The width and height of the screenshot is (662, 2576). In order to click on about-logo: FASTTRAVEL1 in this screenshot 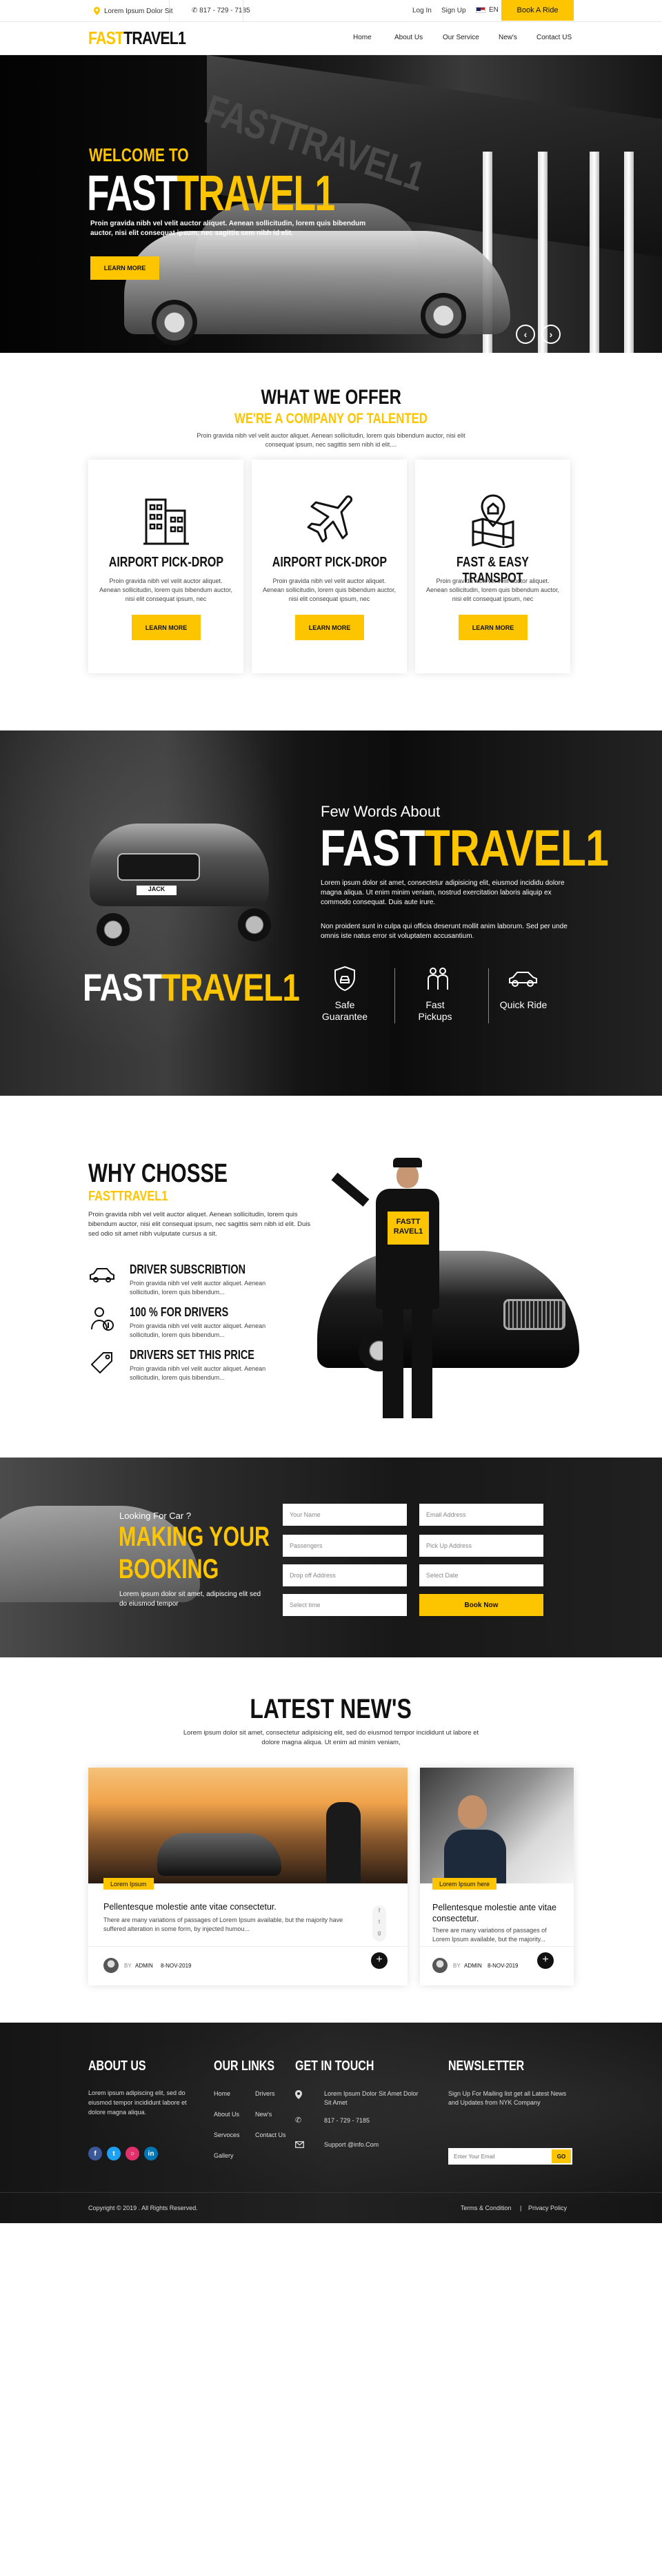, I will do `click(191, 987)`.